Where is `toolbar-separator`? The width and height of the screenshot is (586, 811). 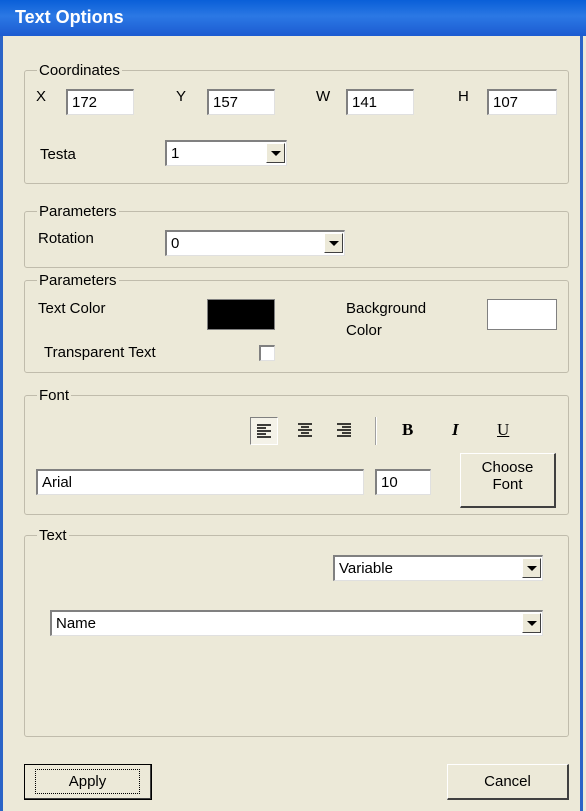 toolbar-separator is located at coordinates (376, 431).